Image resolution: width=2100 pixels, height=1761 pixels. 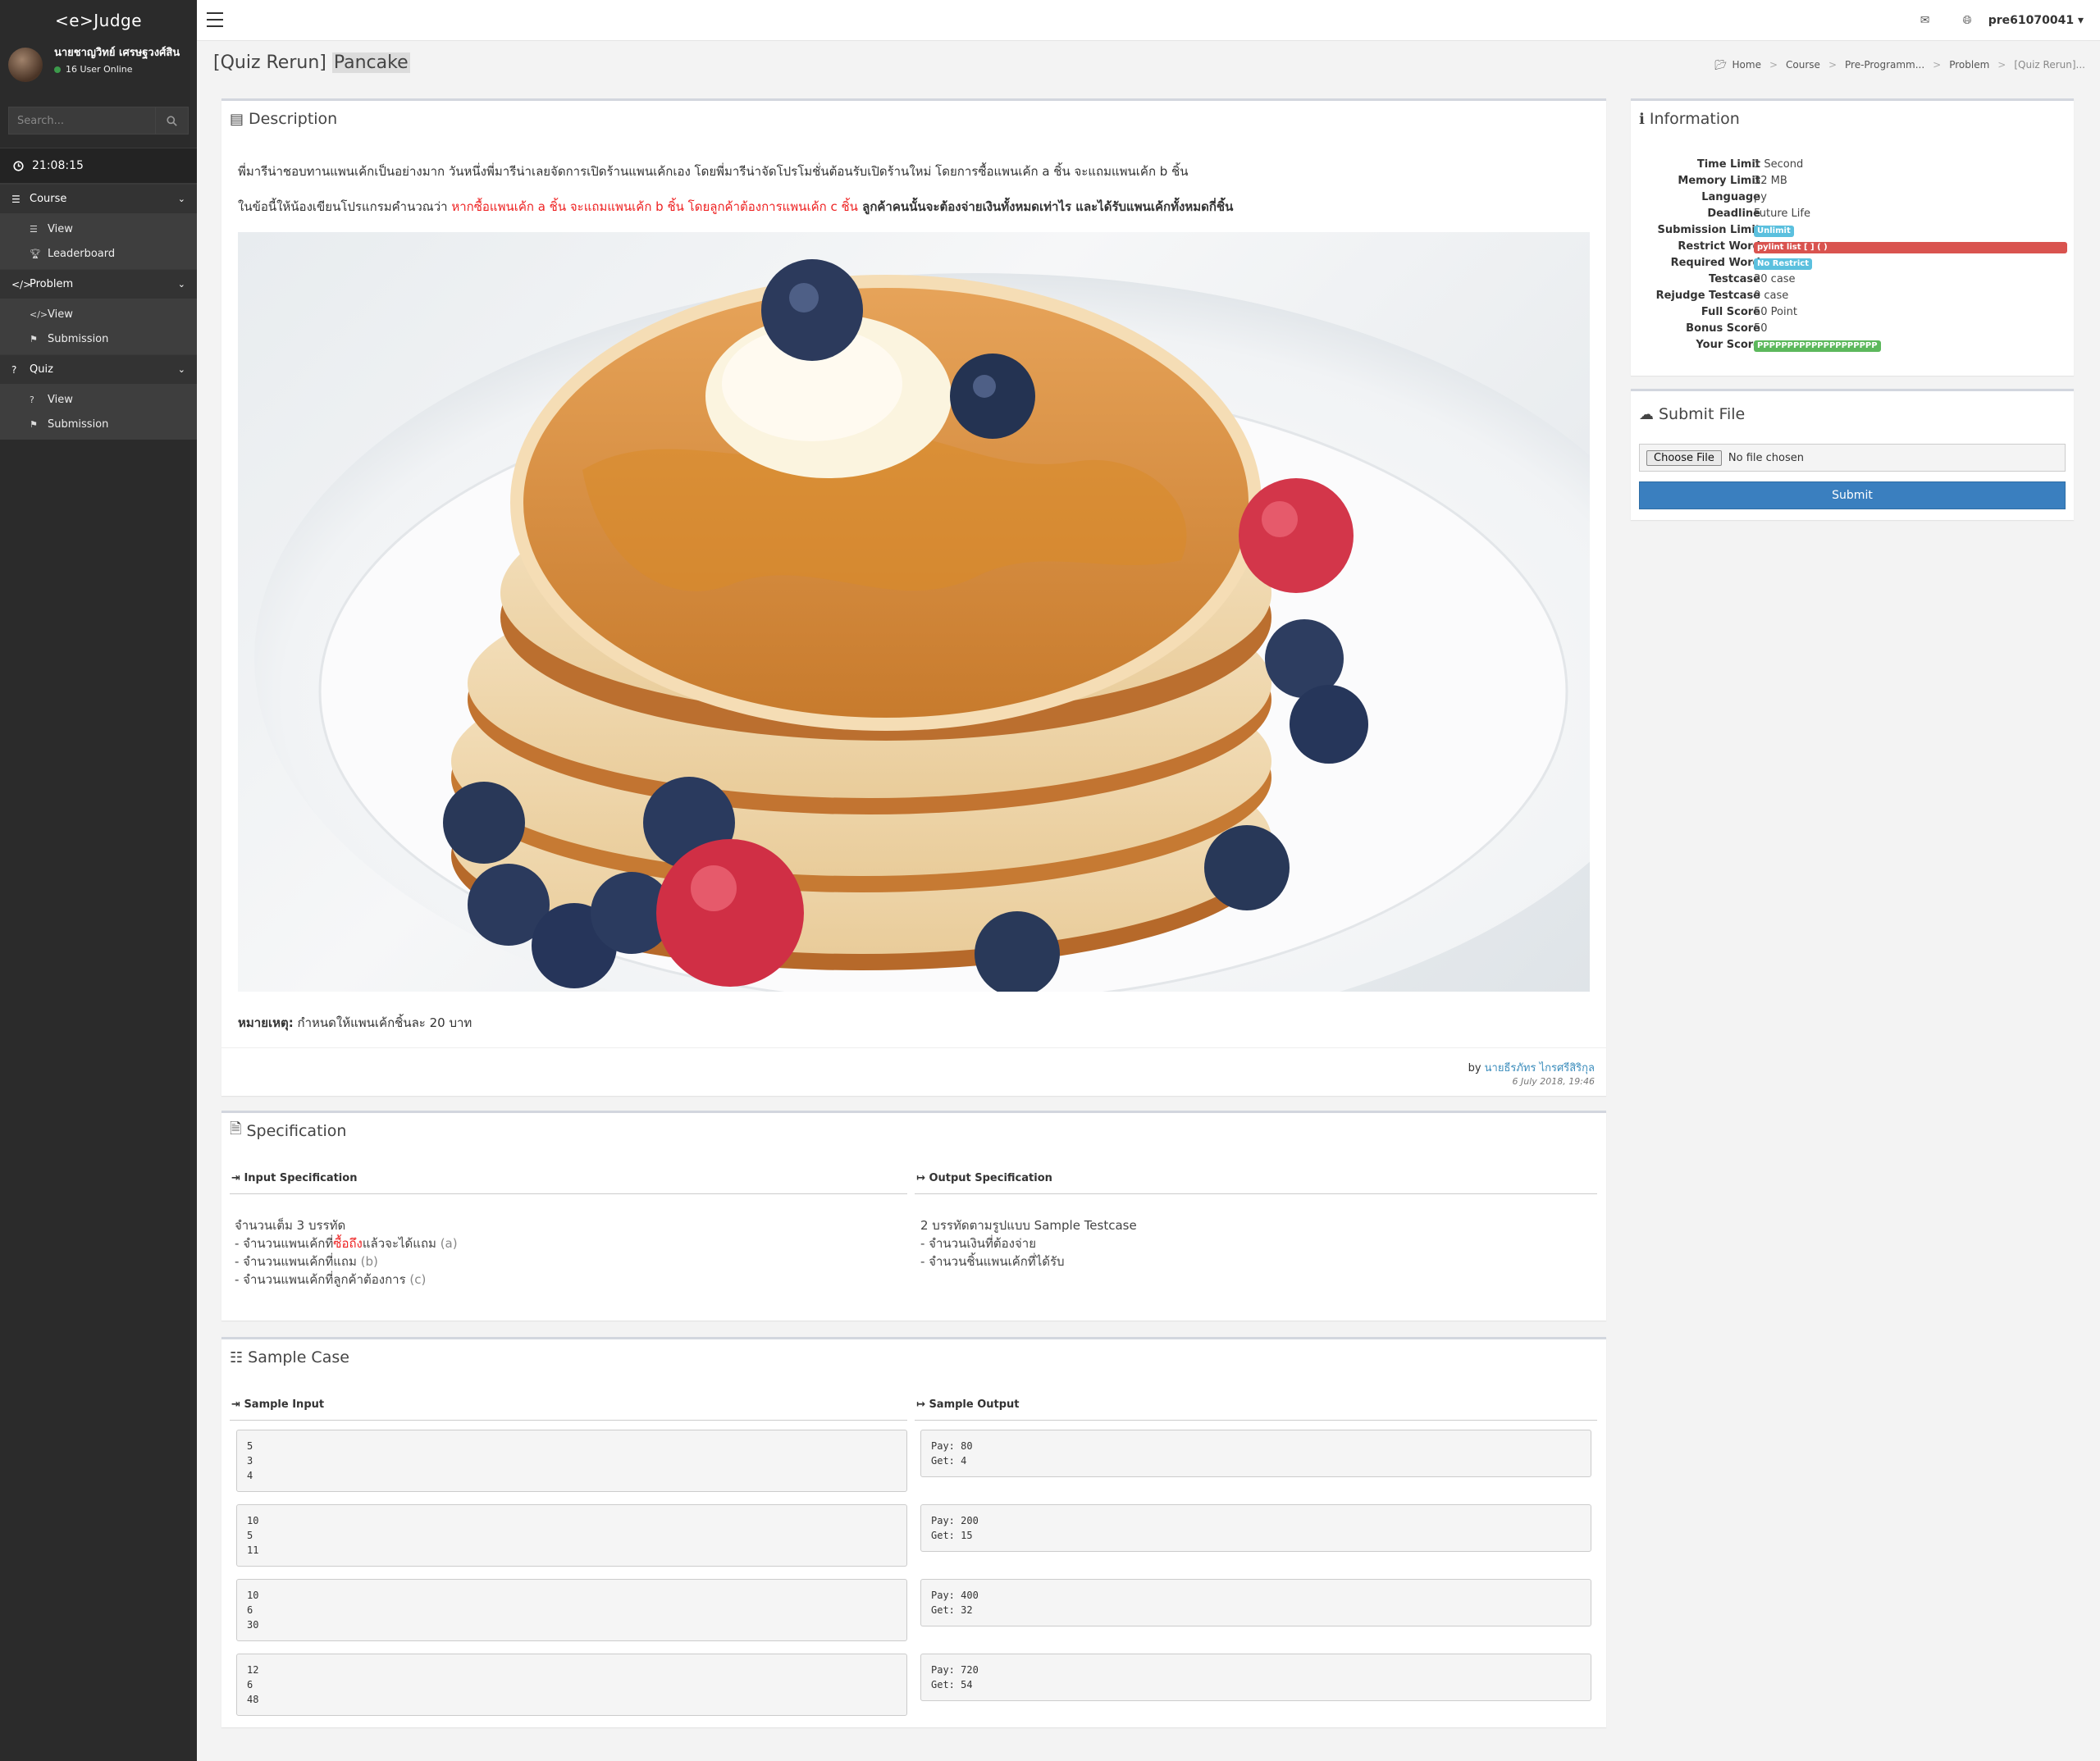 I want to click on folder-icon: 📂︎, so click(x=1721, y=65).